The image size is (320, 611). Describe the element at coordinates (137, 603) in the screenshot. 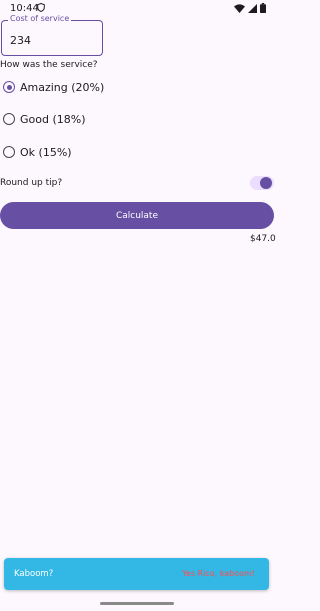

I see `gesture-nav-handle` at that location.